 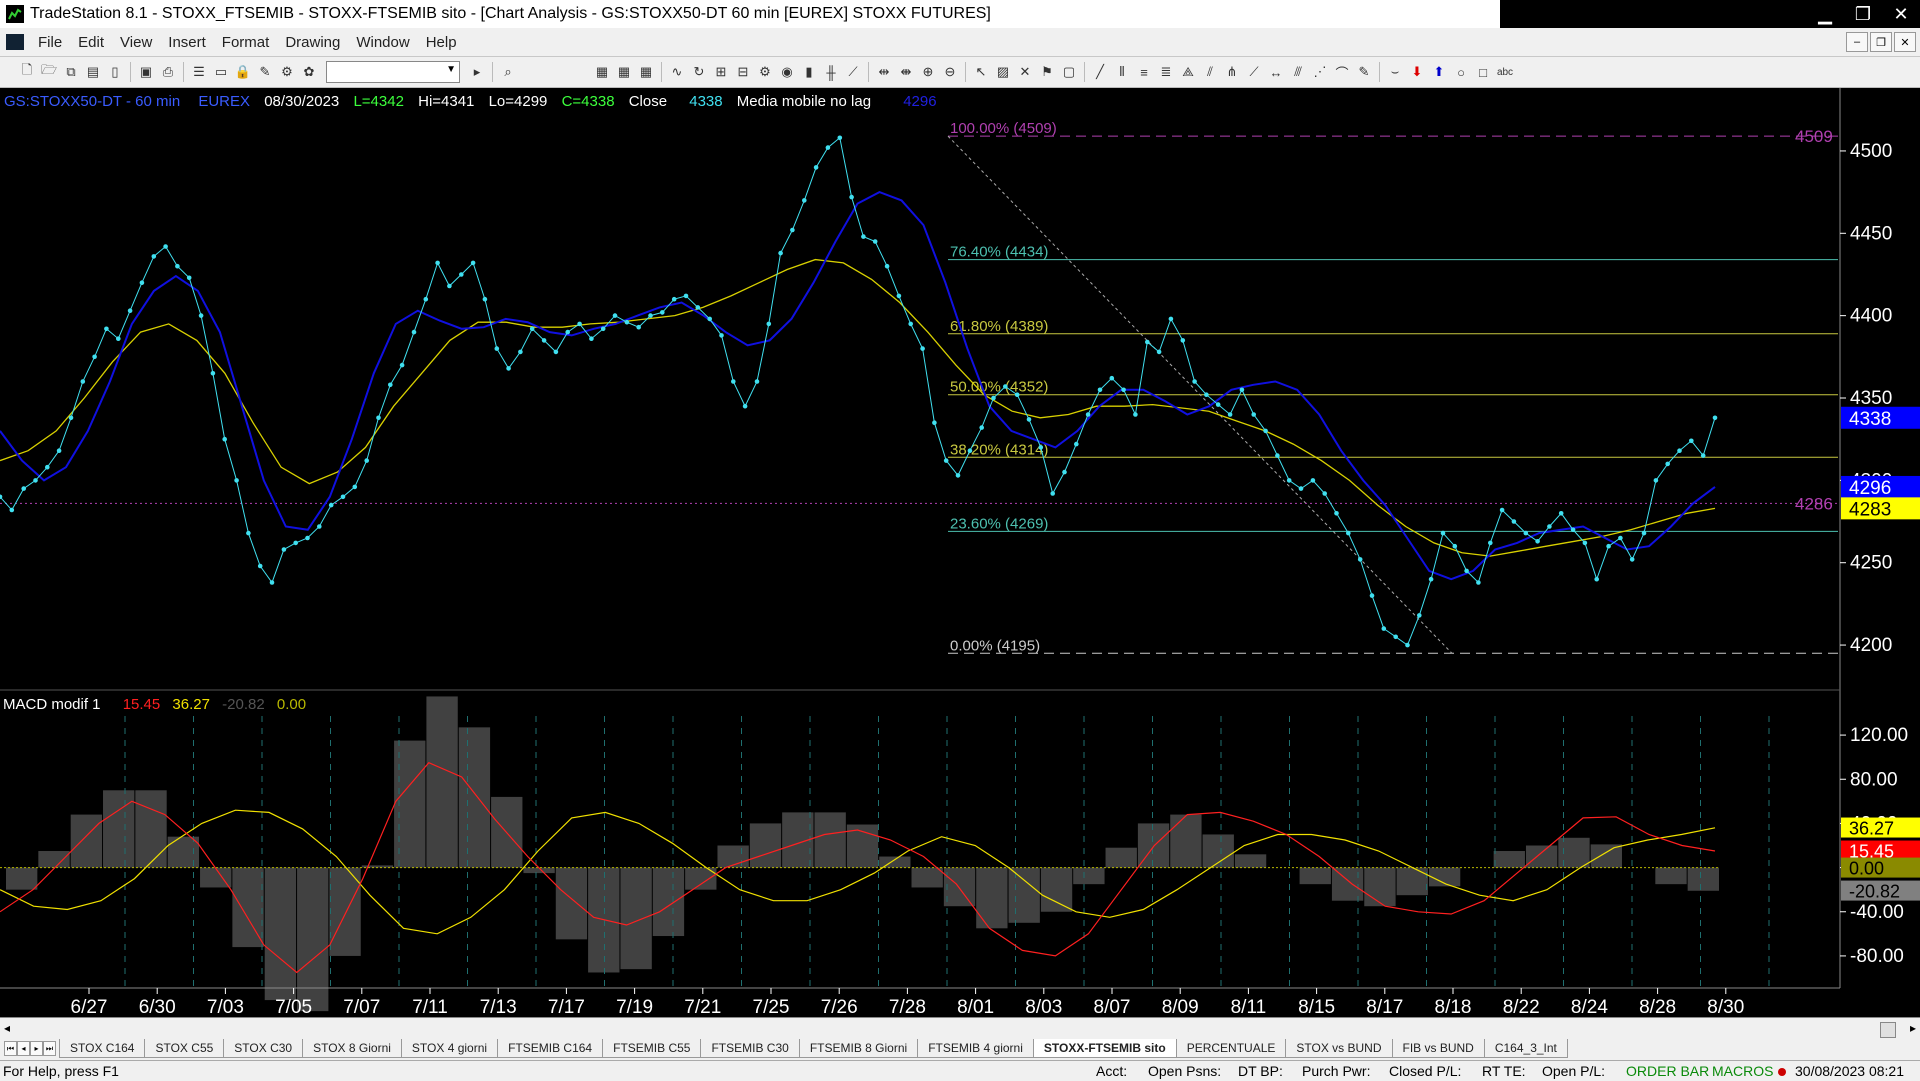 What do you see at coordinates (1231, 1048) in the screenshot?
I see `tab-percentuale: PERCENTUALE` at bounding box center [1231, 1048].